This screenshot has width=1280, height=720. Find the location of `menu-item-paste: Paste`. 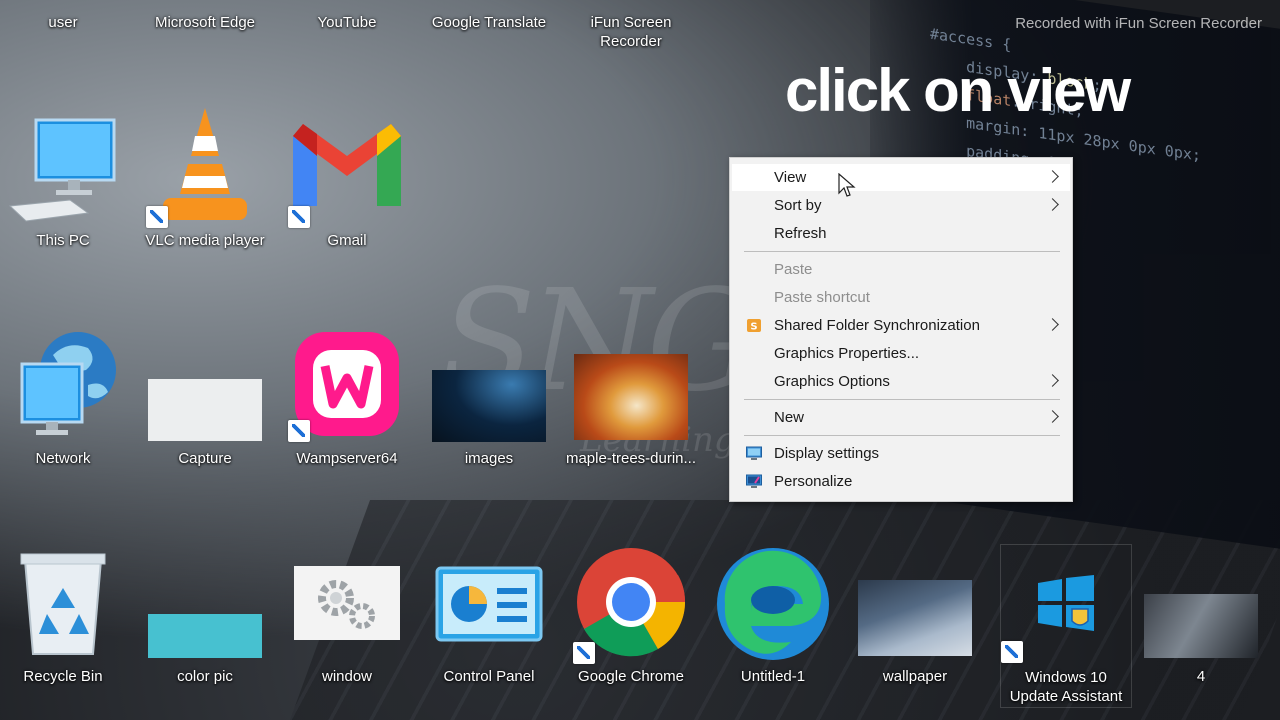

menu-item-paste: Paste is located at coordinates (901, 269).